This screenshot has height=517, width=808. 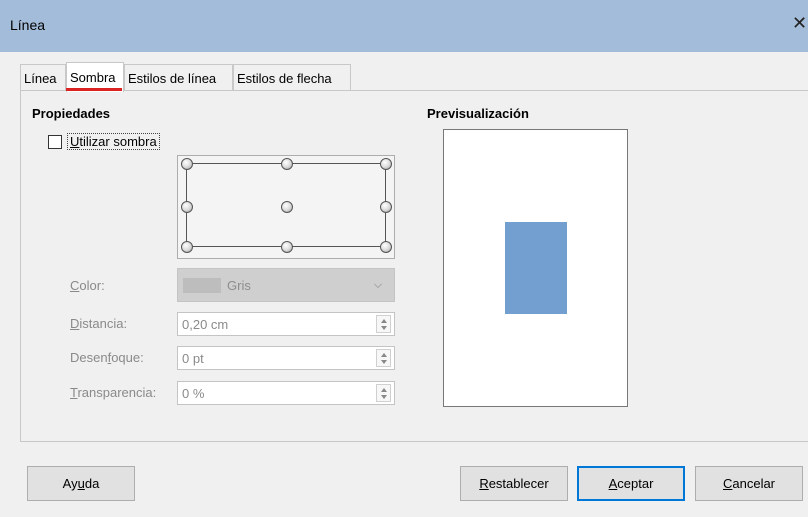 I want to click on position-bottom-center-knob, so click(x=287, y=247).